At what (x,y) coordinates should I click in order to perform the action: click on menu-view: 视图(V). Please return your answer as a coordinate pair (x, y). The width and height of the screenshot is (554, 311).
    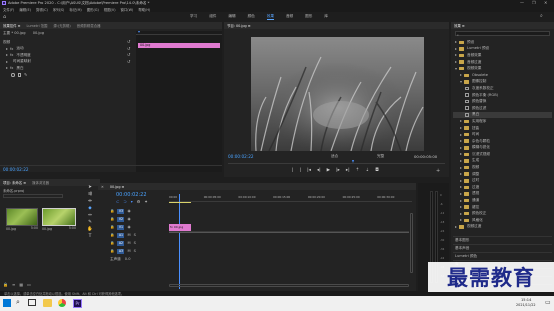
    Looking at the image, I should click on (110, 9).